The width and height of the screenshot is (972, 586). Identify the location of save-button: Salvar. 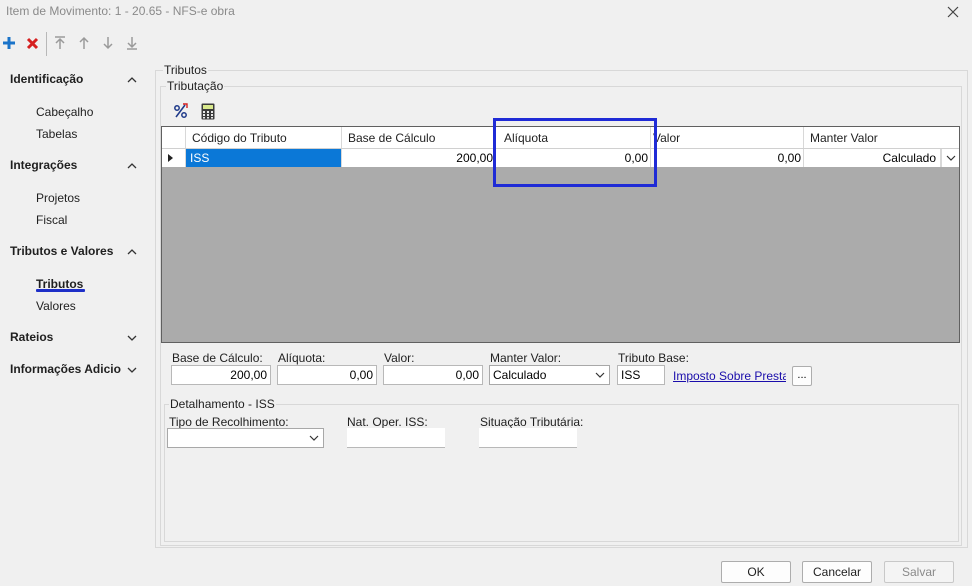
(919, 572).